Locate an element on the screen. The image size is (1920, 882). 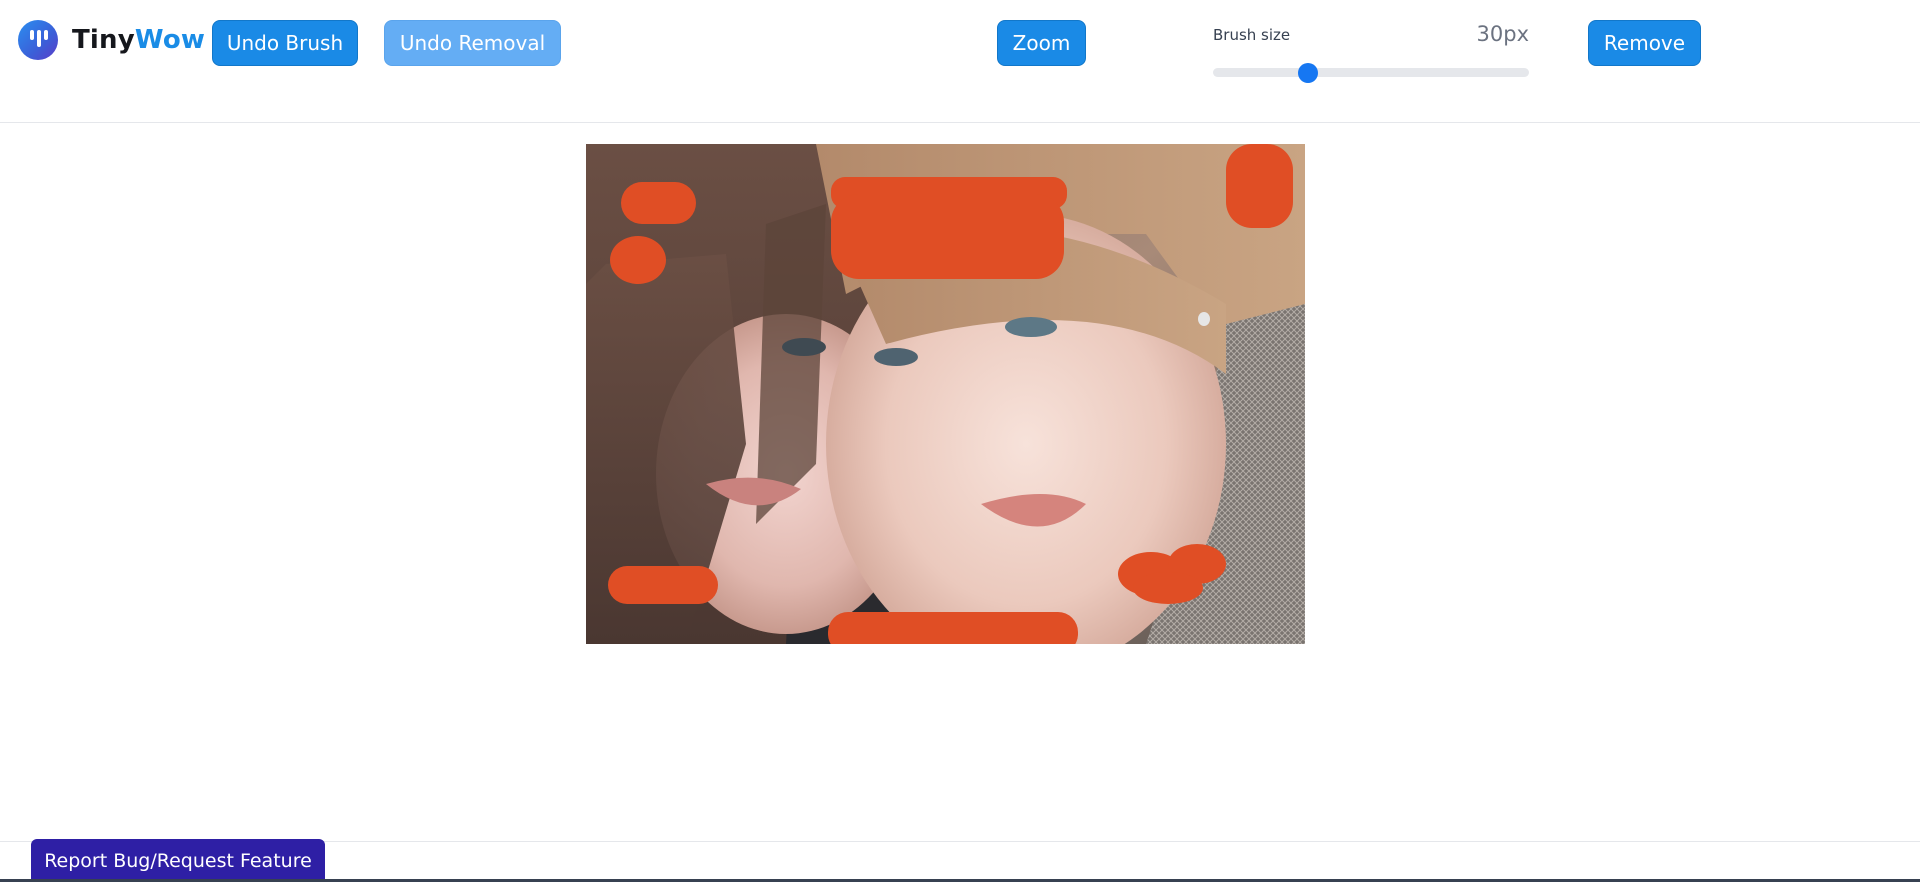
logo-text-tiny: Tiny is located at coordinates (103, 40).